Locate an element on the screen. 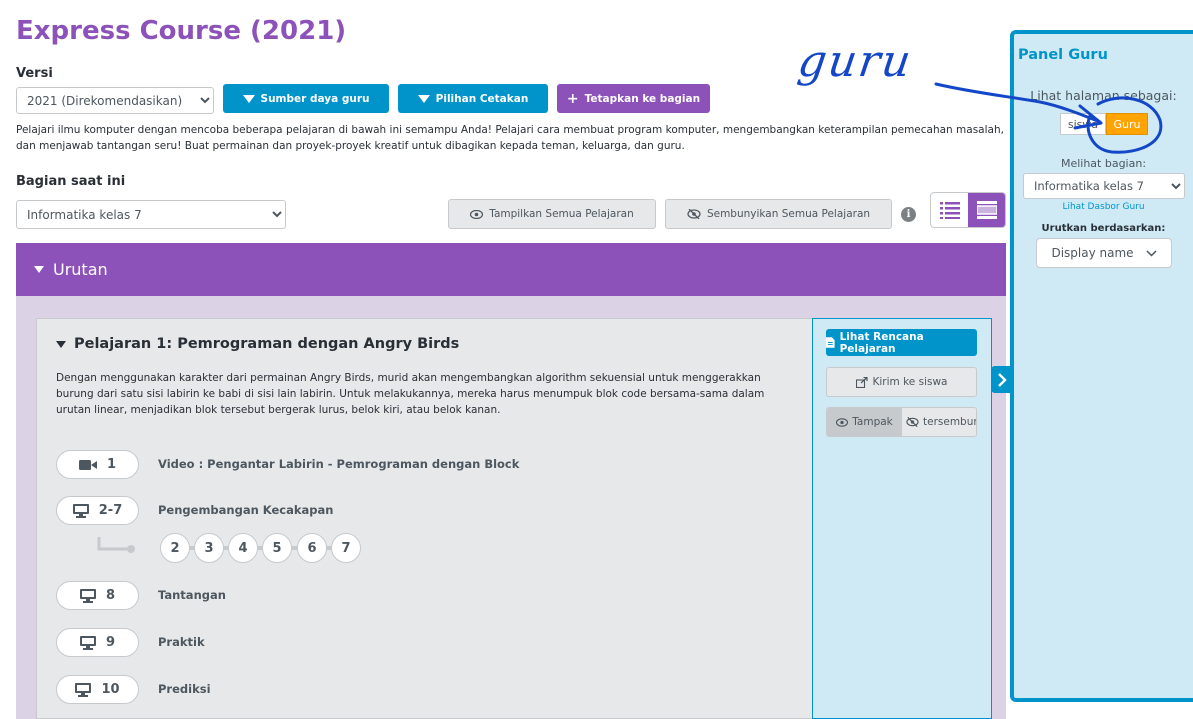 This screenshot has height=719, width=1193. page-title: Express Course (2021) is located at coordinates (181, 31).